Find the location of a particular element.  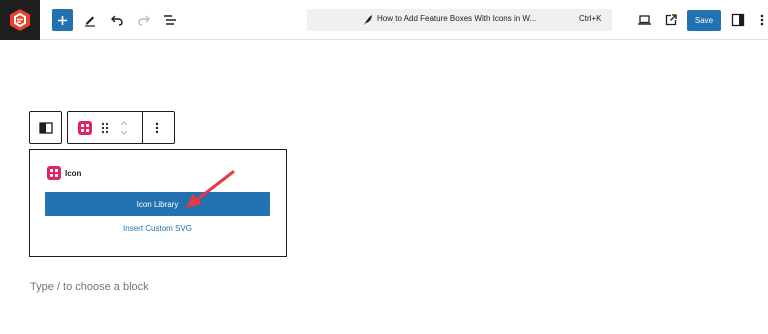

block-type-button is located at coordinates (84, 127).